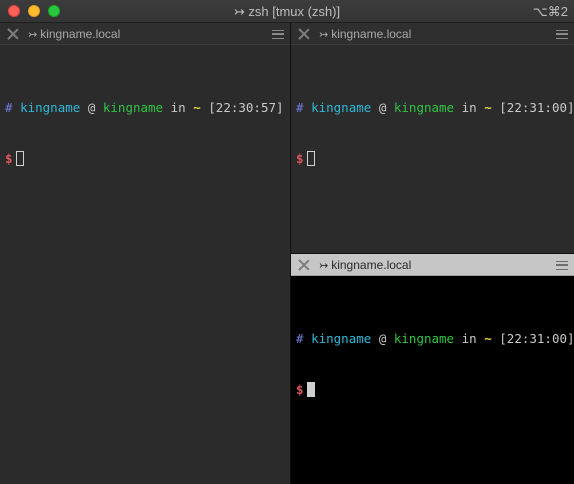 Image resolution: width=574 pixels, height=484 pixels. What do you see at coordinates (246, 107) in the screenshot?
I see `prompt-time: [22:30:57]` at bounding box center [246, 107].